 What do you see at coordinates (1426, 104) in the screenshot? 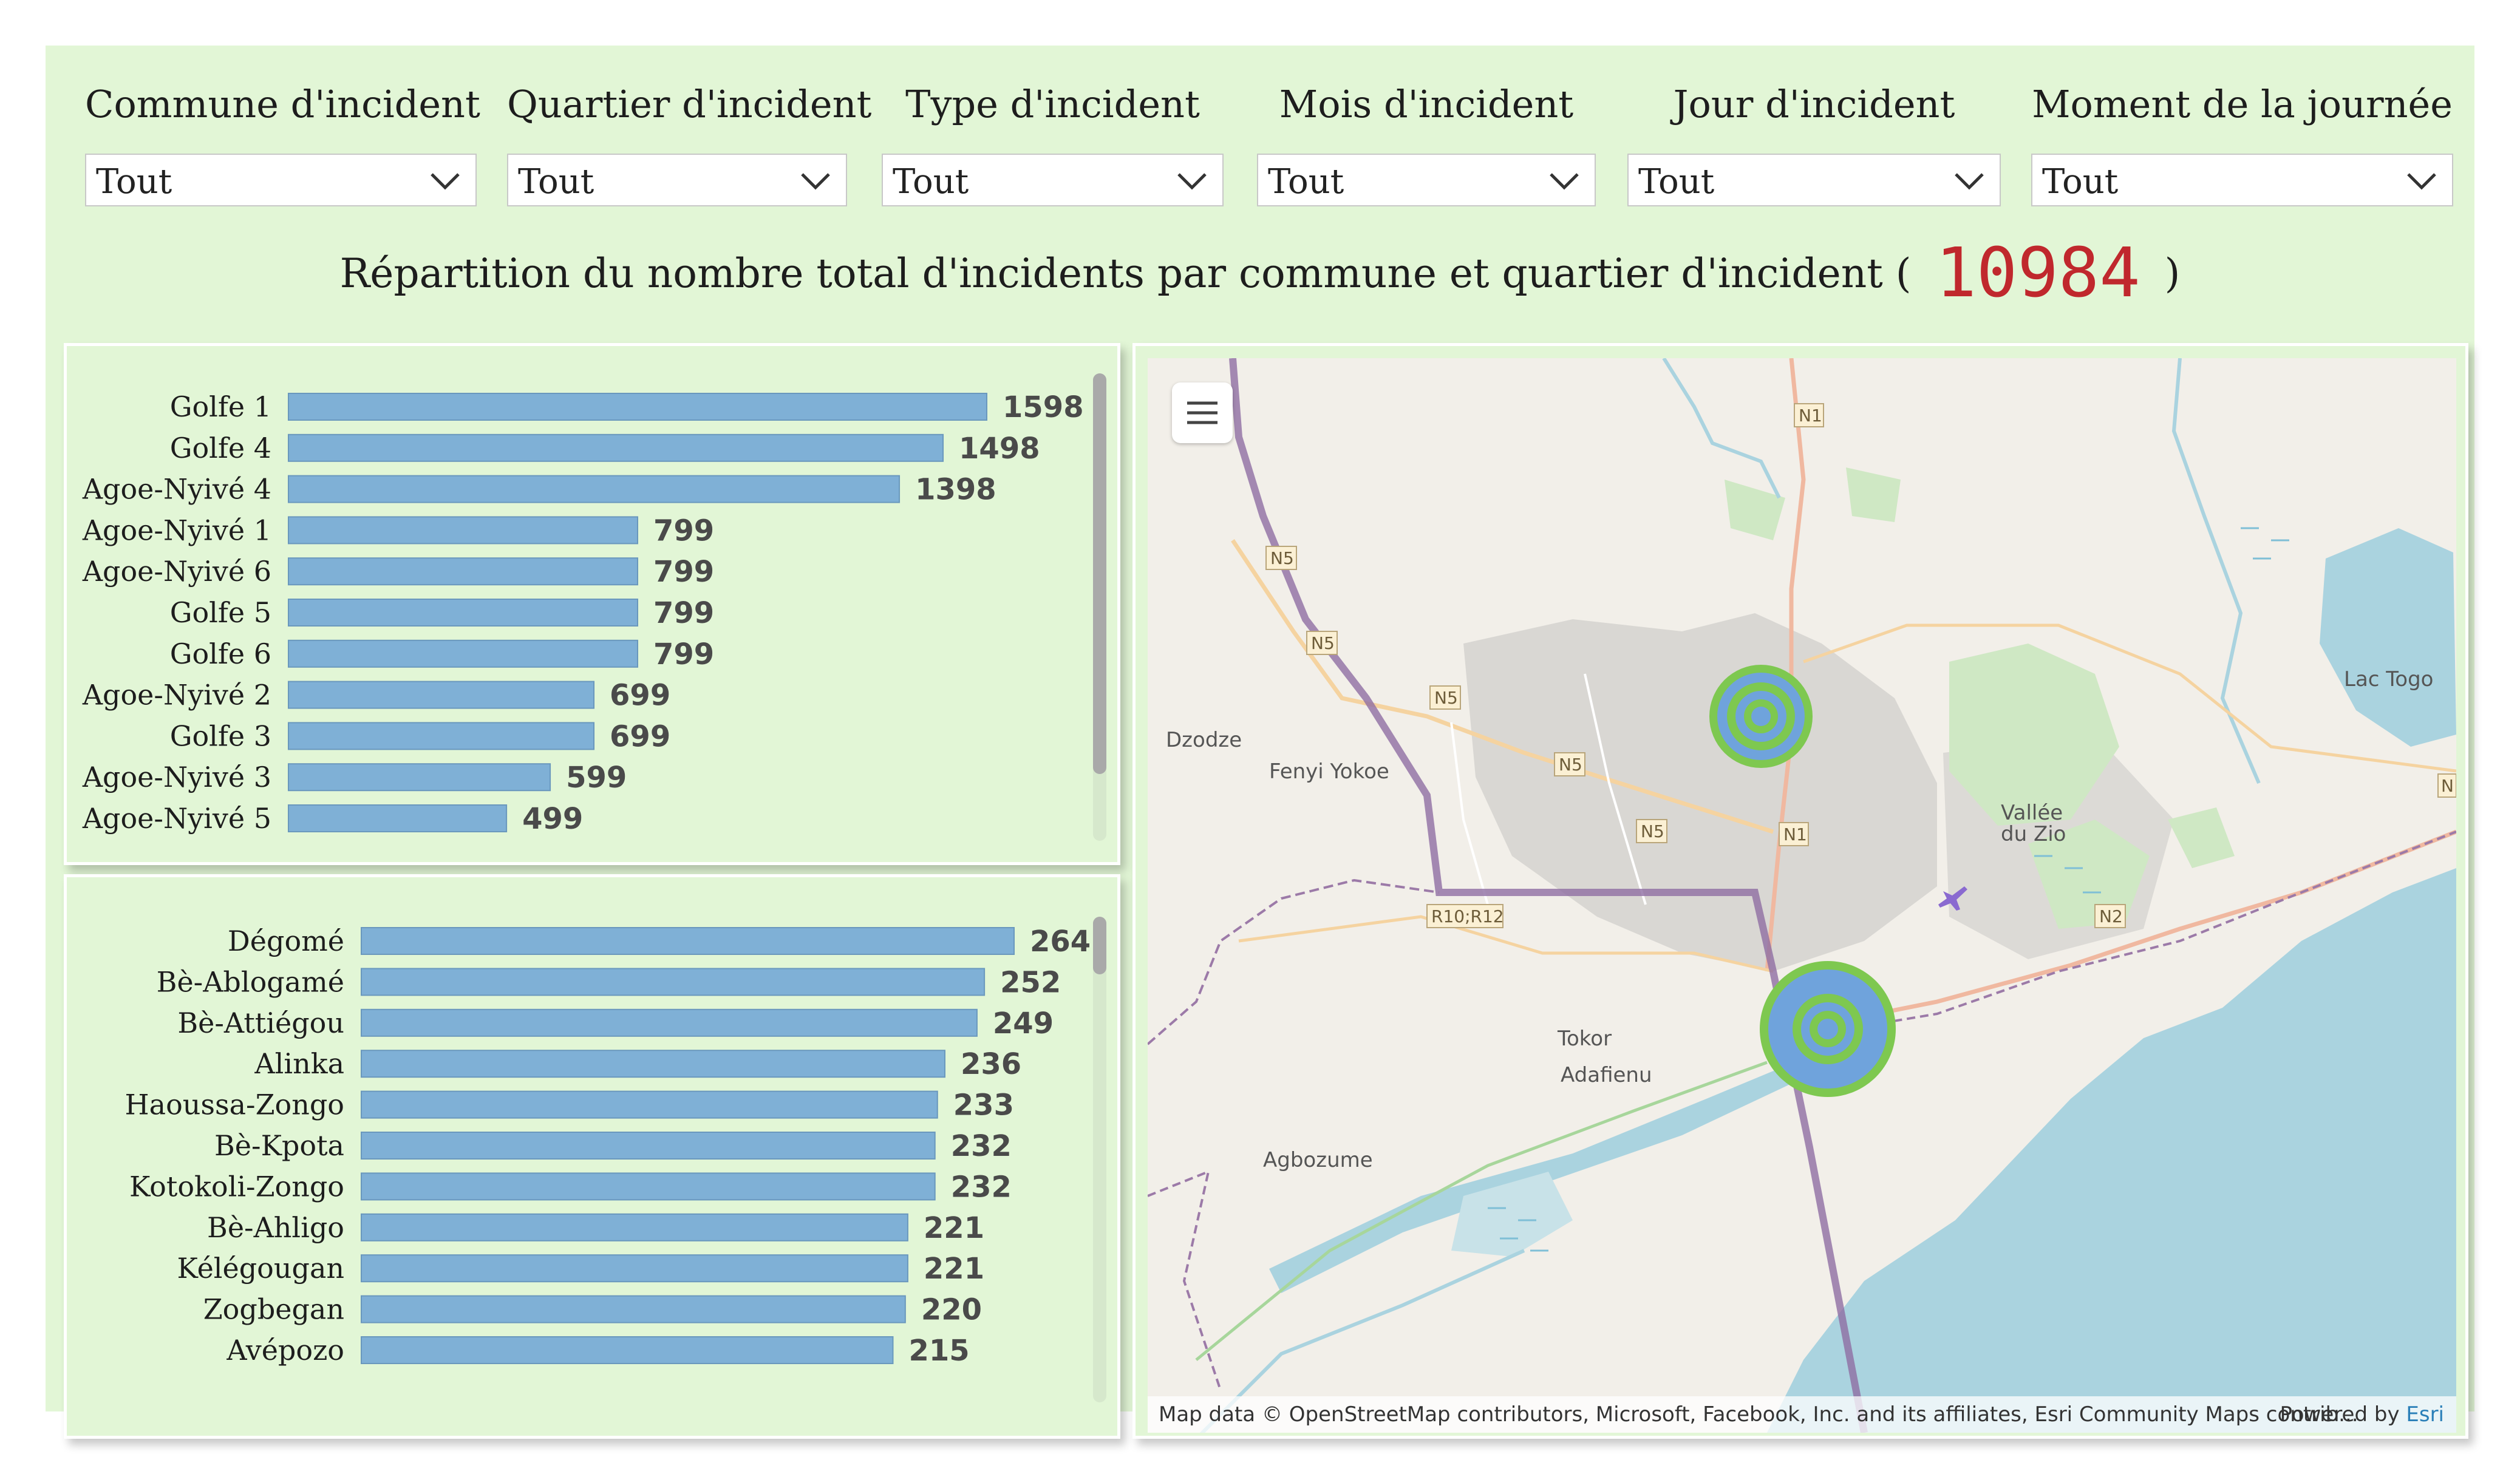
I see `filter-label: Mois d'incident` at bounding box center [1426, 104].